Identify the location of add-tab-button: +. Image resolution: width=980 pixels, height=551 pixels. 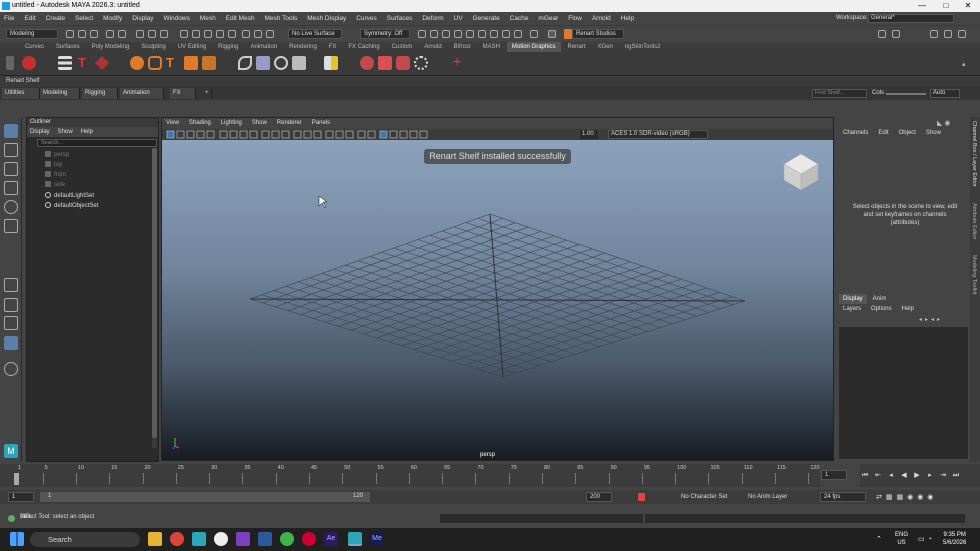
(207, 93).